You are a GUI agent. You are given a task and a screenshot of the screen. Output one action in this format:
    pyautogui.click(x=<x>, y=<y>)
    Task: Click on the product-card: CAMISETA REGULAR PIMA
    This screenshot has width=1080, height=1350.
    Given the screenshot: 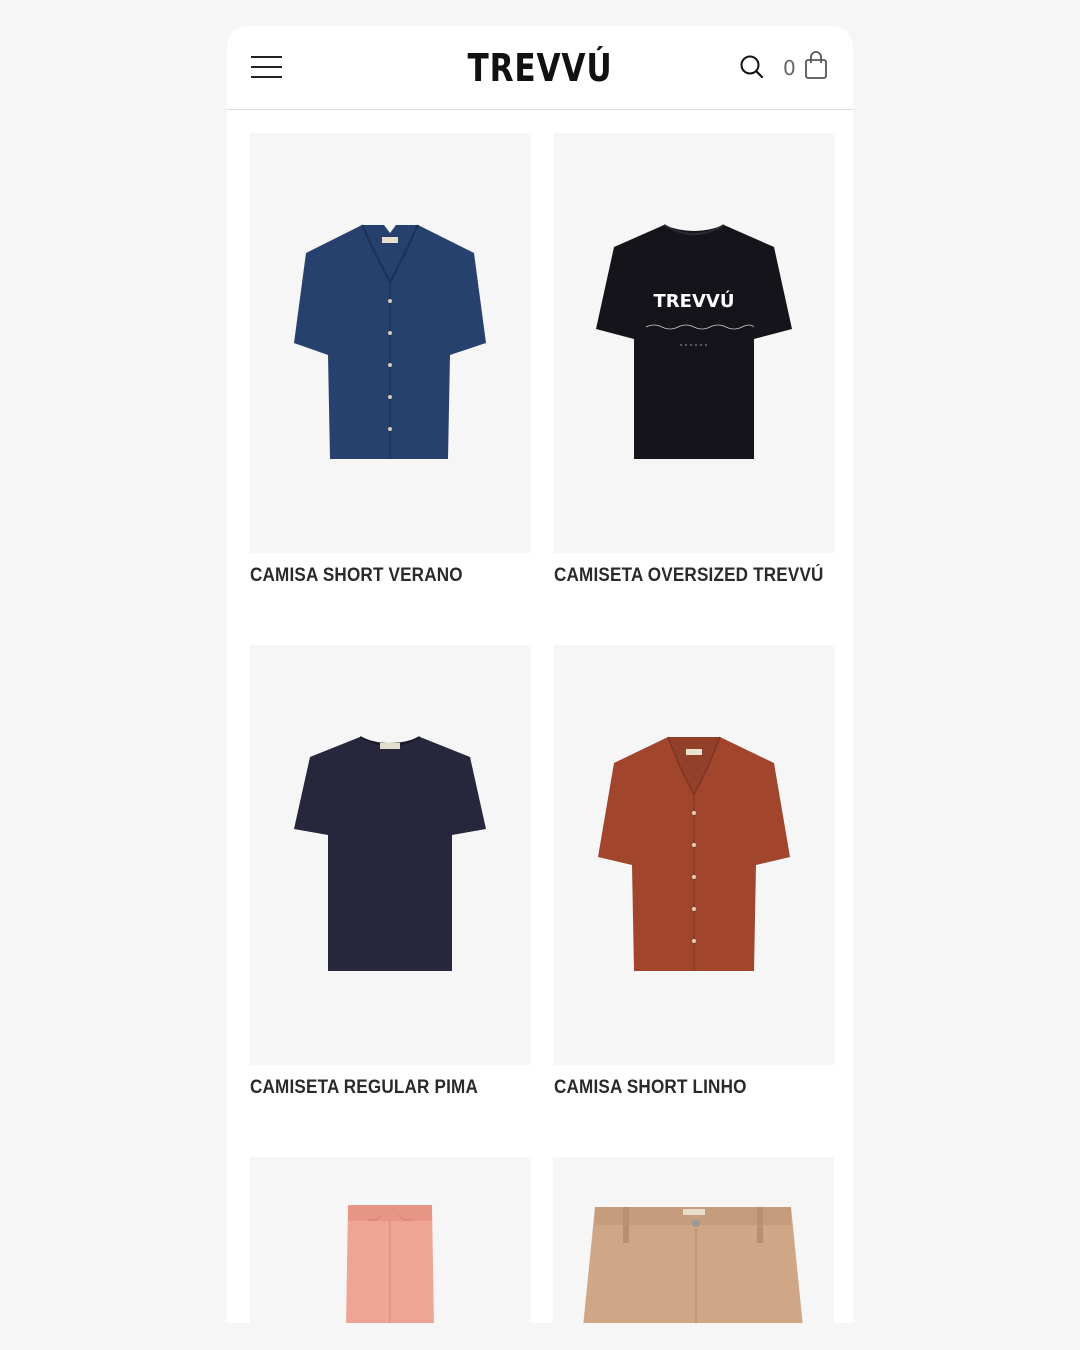 What is the action you would take?
    pyautogui.click(x=390, y=872)
    